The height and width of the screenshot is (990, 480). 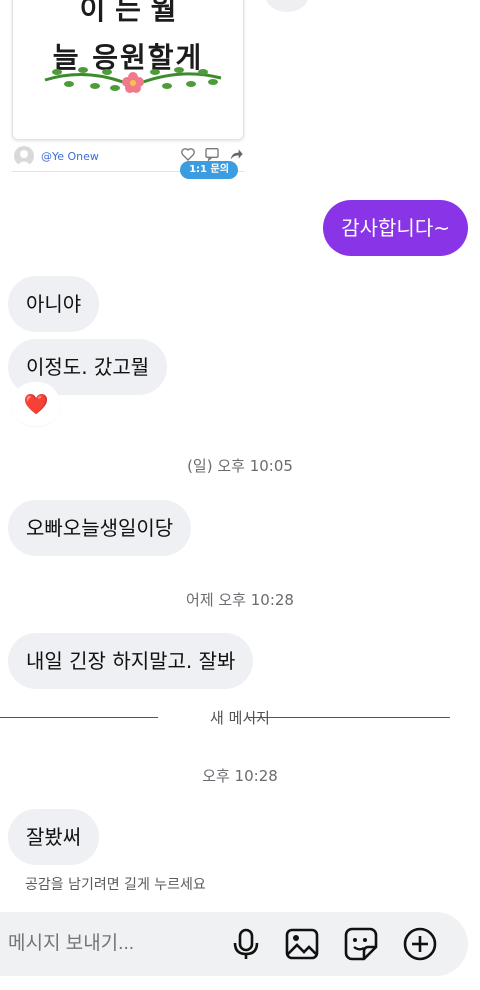 I want to click on heart-reaction: ❤️, so click(x=36, y=404).